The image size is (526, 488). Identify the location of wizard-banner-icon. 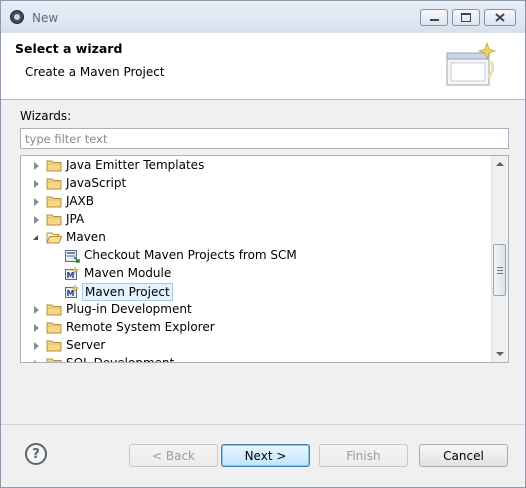
(471, 63).